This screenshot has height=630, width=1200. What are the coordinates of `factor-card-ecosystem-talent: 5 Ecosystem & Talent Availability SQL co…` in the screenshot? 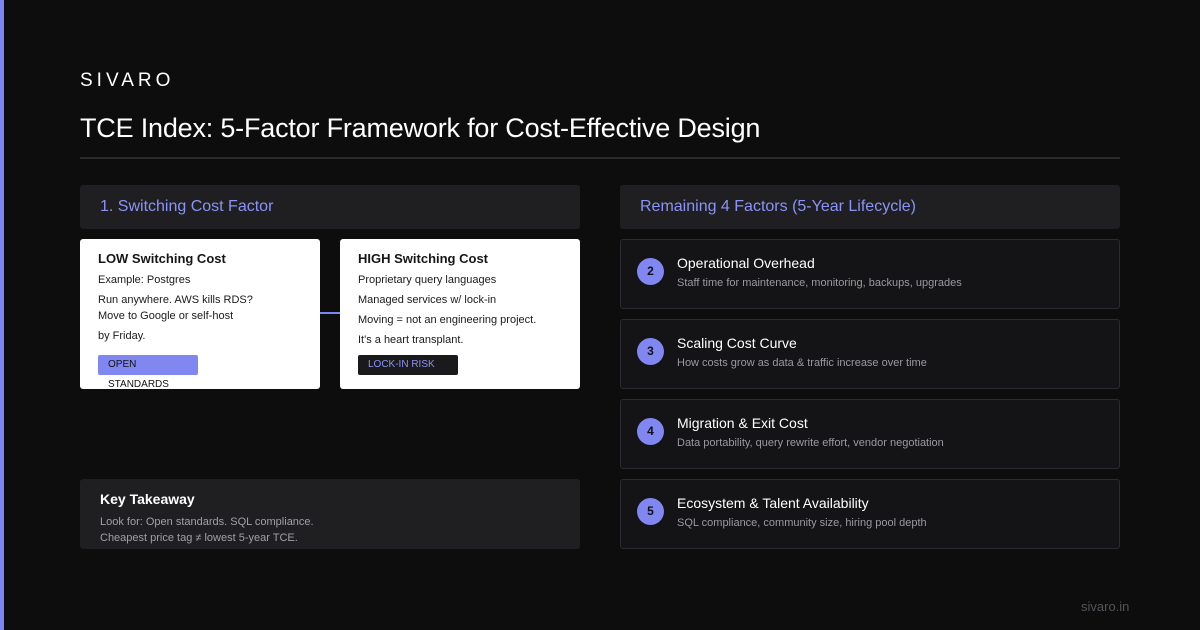 It's located at (870, 514).